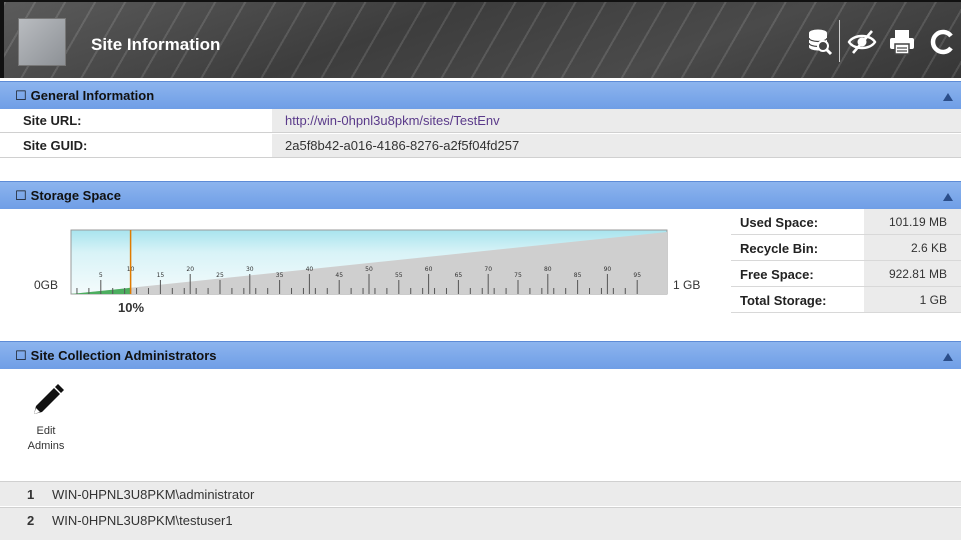 Image resolution: width=961 pixels, height=540 pixels. Describe the element at coordinates (548, 269) in the screenshot. I see `gauge-tick-label: 80` at that location.